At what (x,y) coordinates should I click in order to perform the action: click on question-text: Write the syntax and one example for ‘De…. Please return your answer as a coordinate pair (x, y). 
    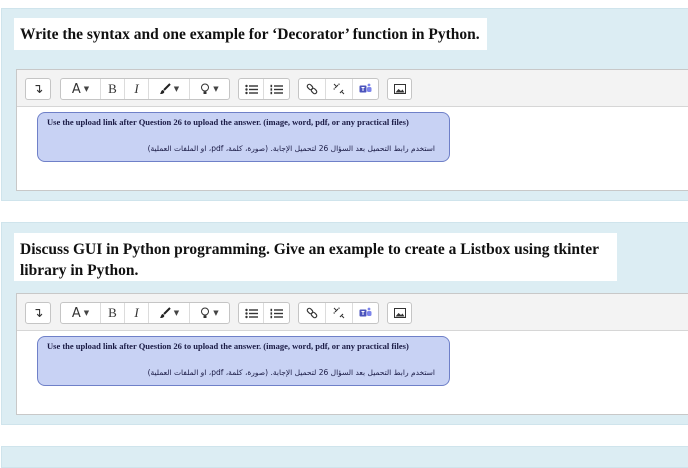
    Looking at the image, I should click on (250, 34).